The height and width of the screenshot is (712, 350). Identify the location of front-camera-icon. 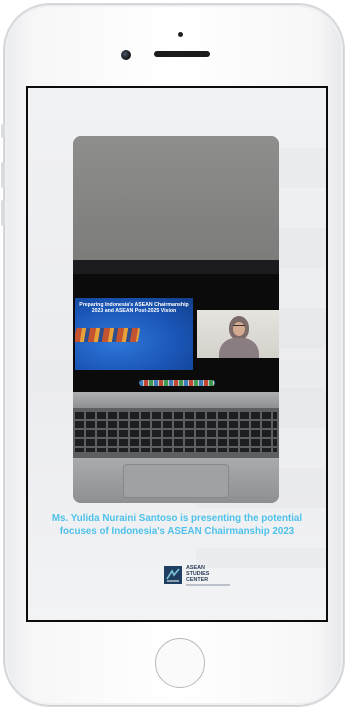
(126, 55).